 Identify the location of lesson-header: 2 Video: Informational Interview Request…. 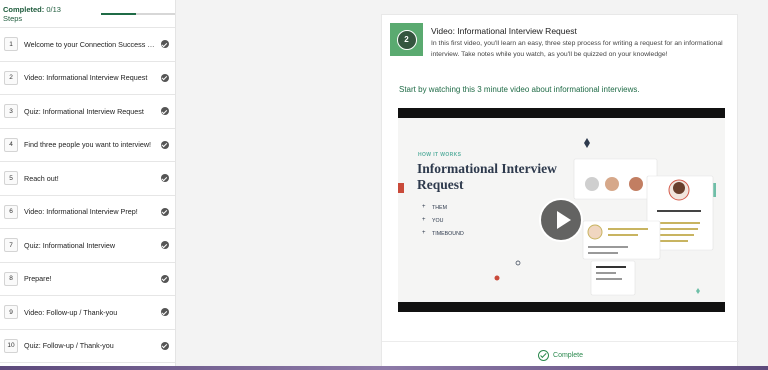
(559, 37).